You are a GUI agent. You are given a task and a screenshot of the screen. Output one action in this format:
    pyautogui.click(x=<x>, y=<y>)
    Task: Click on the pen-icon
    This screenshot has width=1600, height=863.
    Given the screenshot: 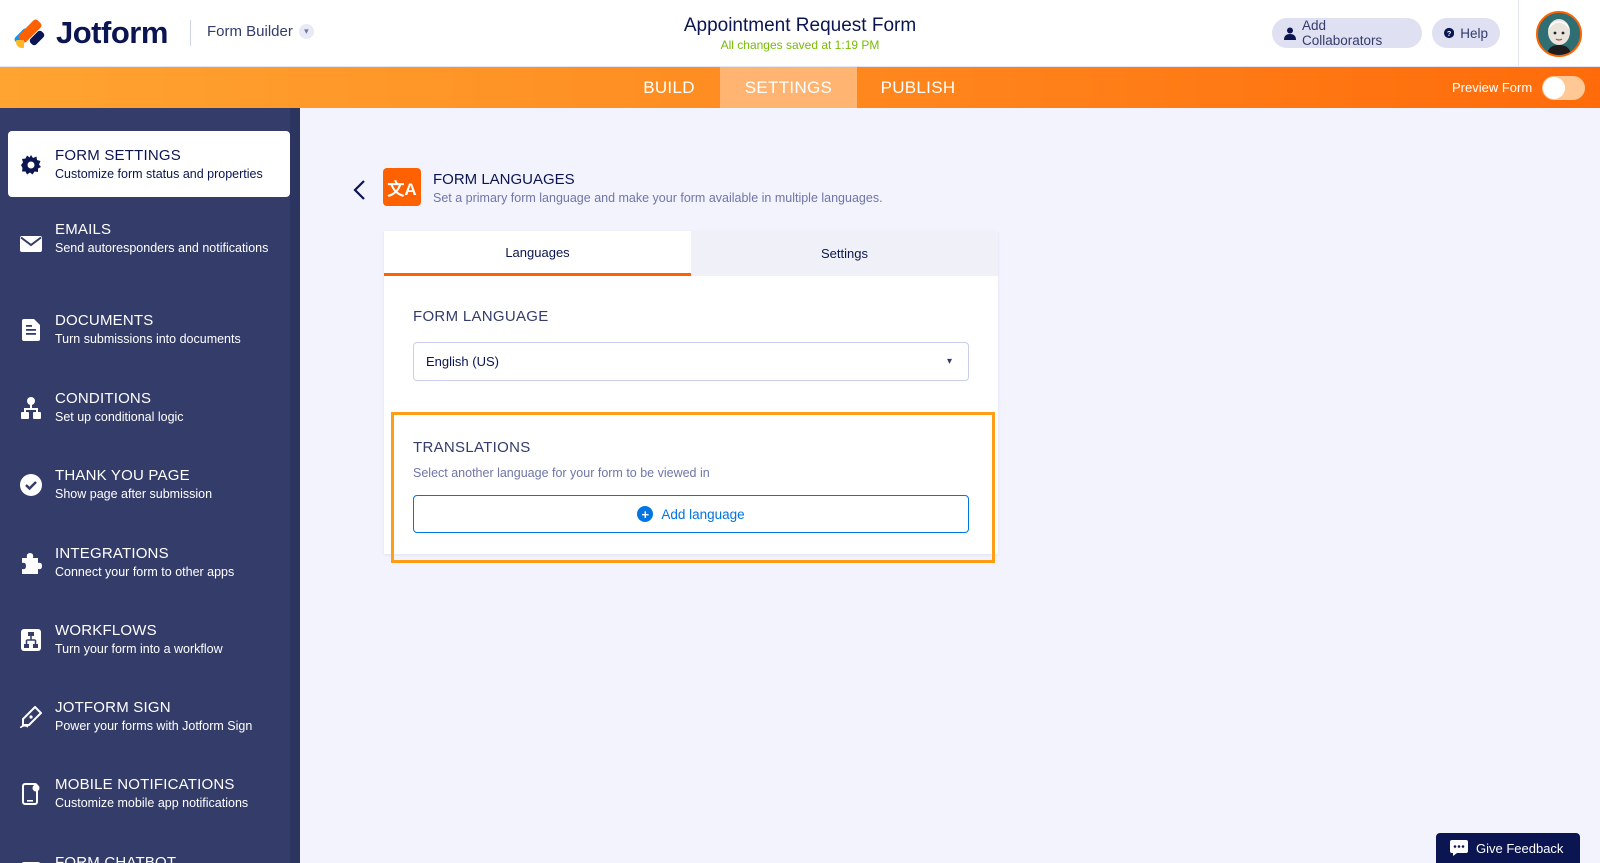 What is the action you would take?
    pyautogui.click(x=31, y=717)
    